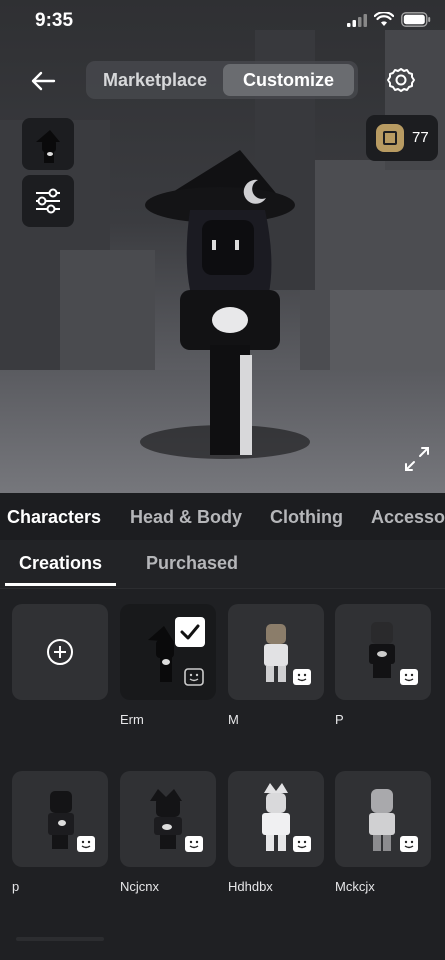 This screenshot has width=445, height=960. What do you see at coordinates (16, 886) in the screenshot?
I see `character-name: p` at bounding box center [16, 886].